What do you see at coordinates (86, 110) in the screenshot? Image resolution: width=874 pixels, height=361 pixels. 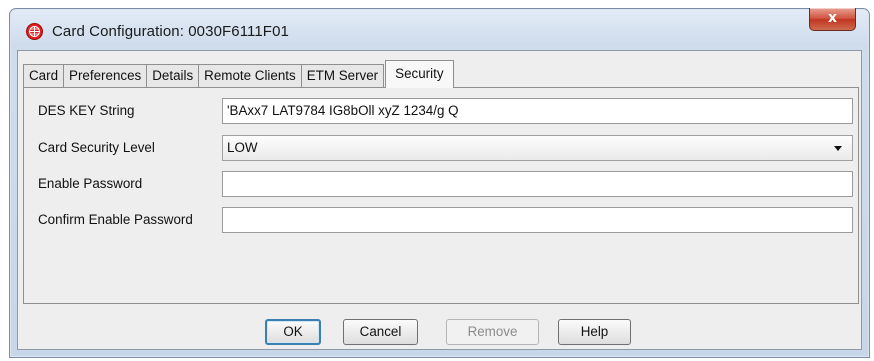 I see `des-key-label: DES KEY String` at bounding box center [86, 110].